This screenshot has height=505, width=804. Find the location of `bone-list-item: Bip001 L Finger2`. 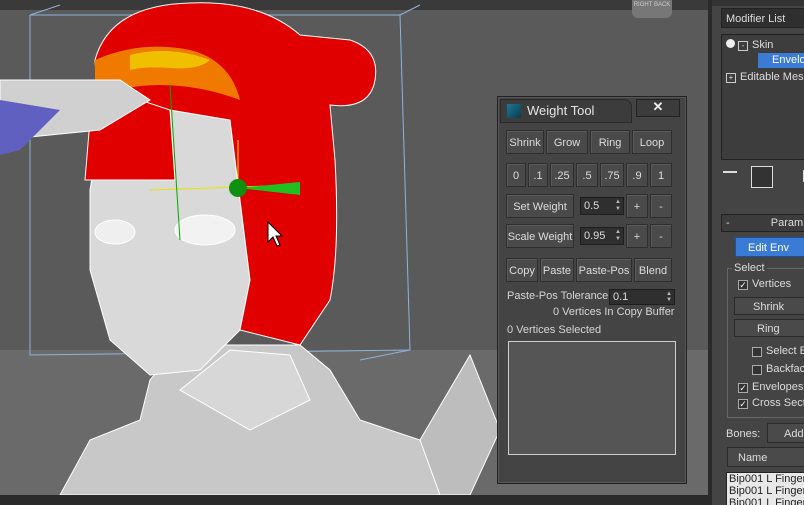

bone-list-item: Bip001 L Finger2 is located at coordinates (765, 501).